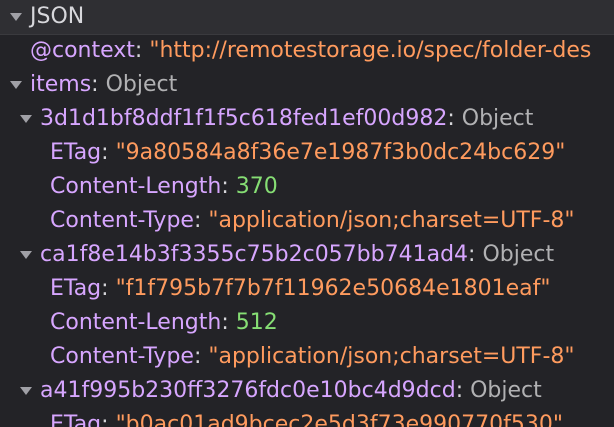 The height and width of the screenshot is (427, 614). Describe the element at coordinates (340, 152) in the screenshot. I see `tree-value: "9a80584a8f36e7e1987f3b0dc24bc629"` at that location.